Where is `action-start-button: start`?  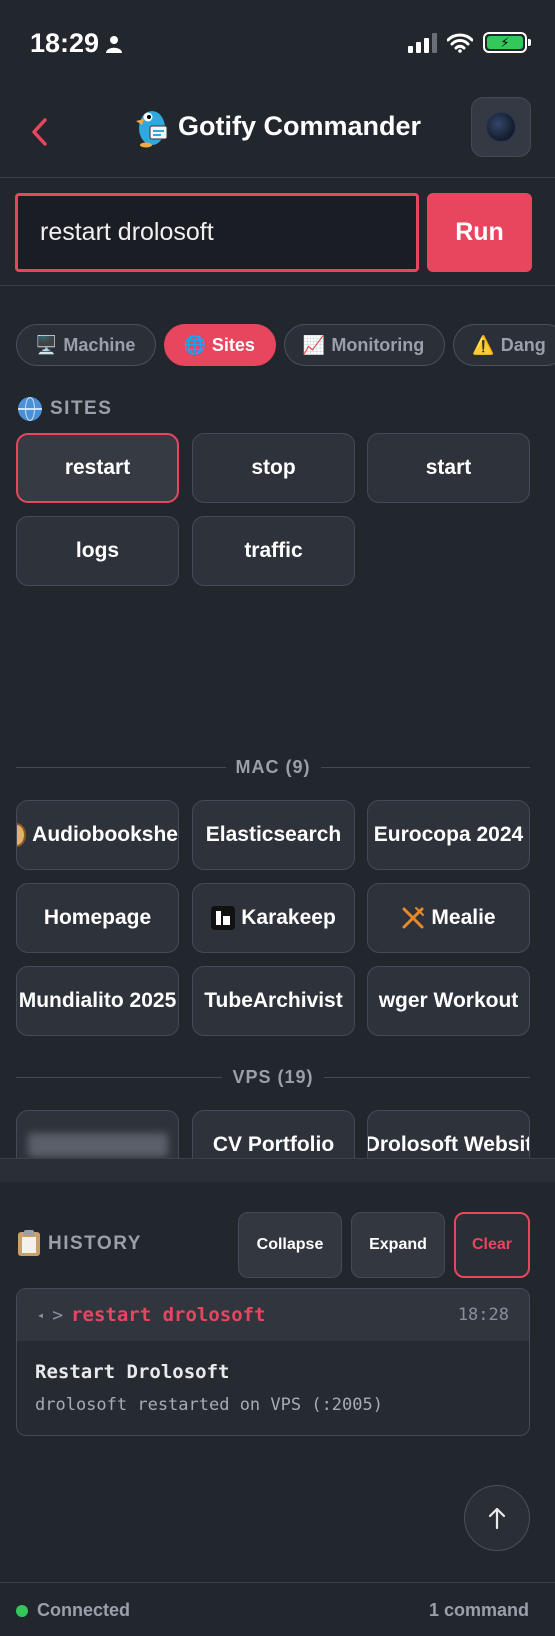 action-start-button: start is located at coordinates (448, 468).